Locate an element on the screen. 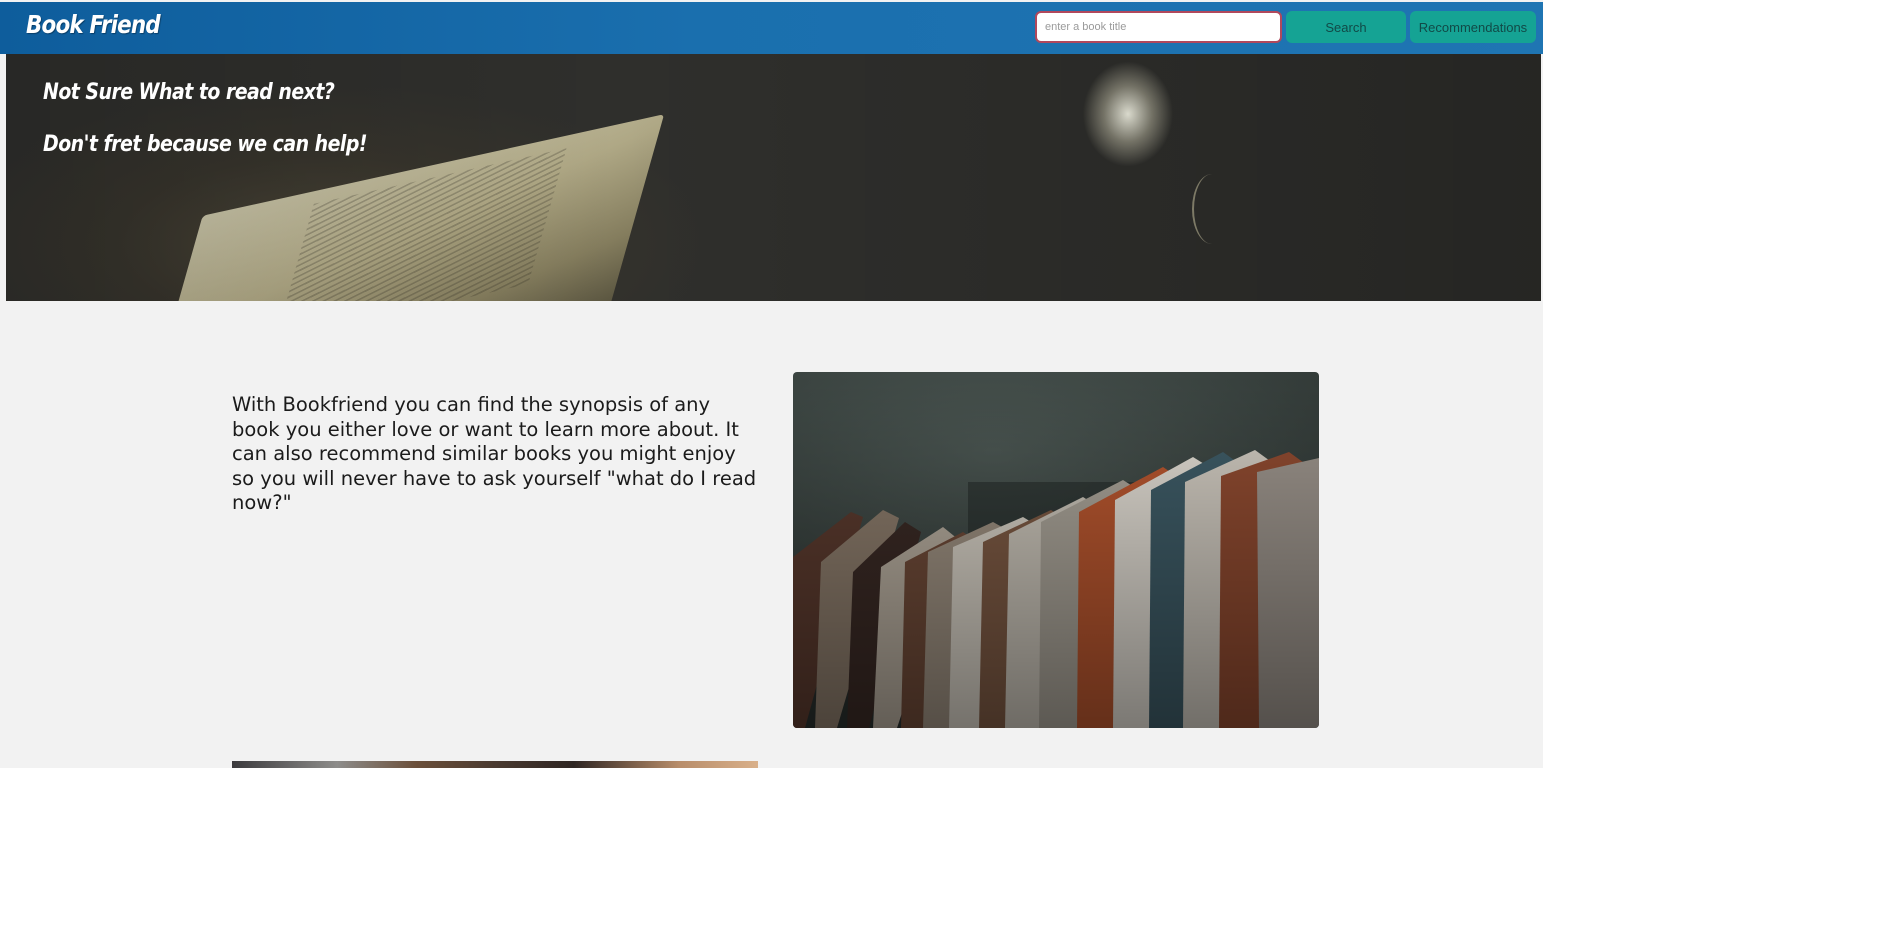  navbar: Book Friend Search Recommendations is located at coordinates (771, 28).